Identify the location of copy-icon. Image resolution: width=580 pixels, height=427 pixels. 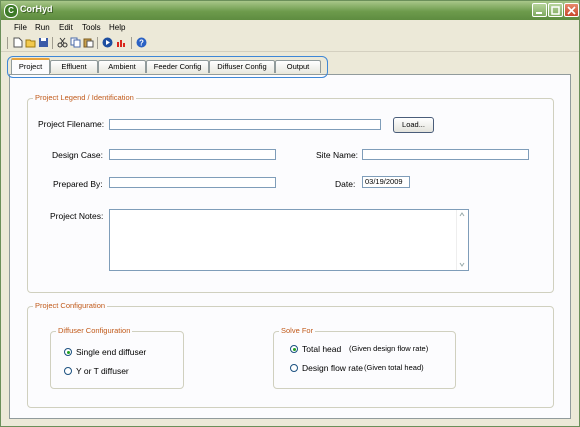
(75, 42).